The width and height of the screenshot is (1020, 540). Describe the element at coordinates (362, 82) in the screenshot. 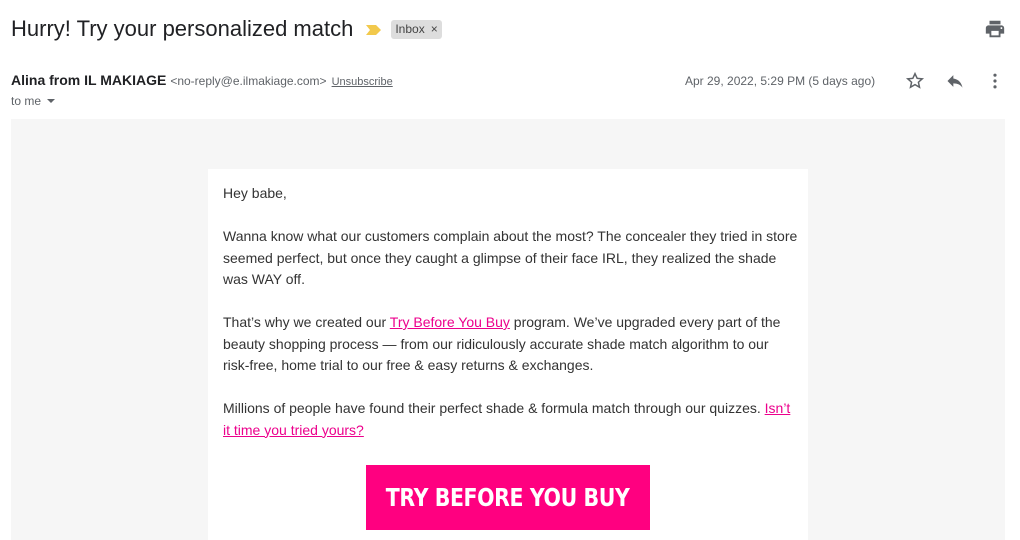

I see `unsubscribe-link: Unsubscribe` at that location.